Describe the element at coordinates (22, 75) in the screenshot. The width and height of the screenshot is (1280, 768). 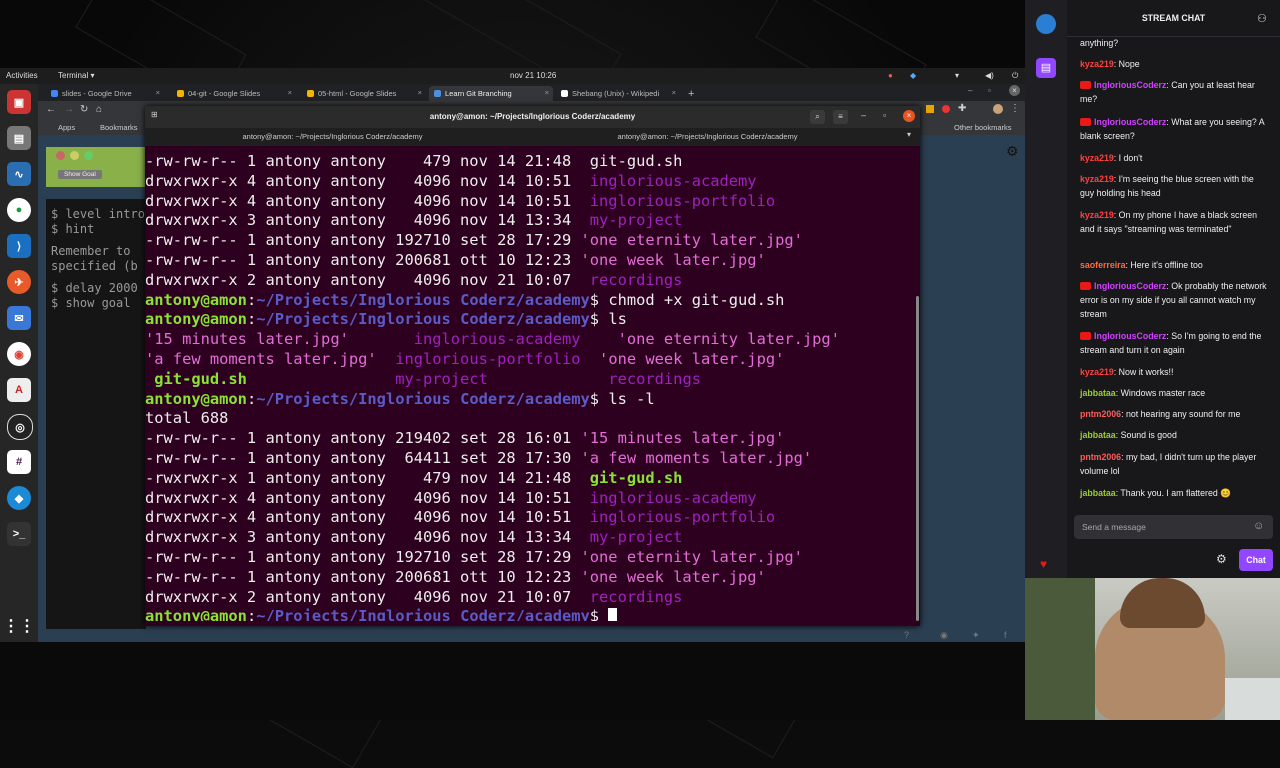
I see `activities-button: Activities` at that location.